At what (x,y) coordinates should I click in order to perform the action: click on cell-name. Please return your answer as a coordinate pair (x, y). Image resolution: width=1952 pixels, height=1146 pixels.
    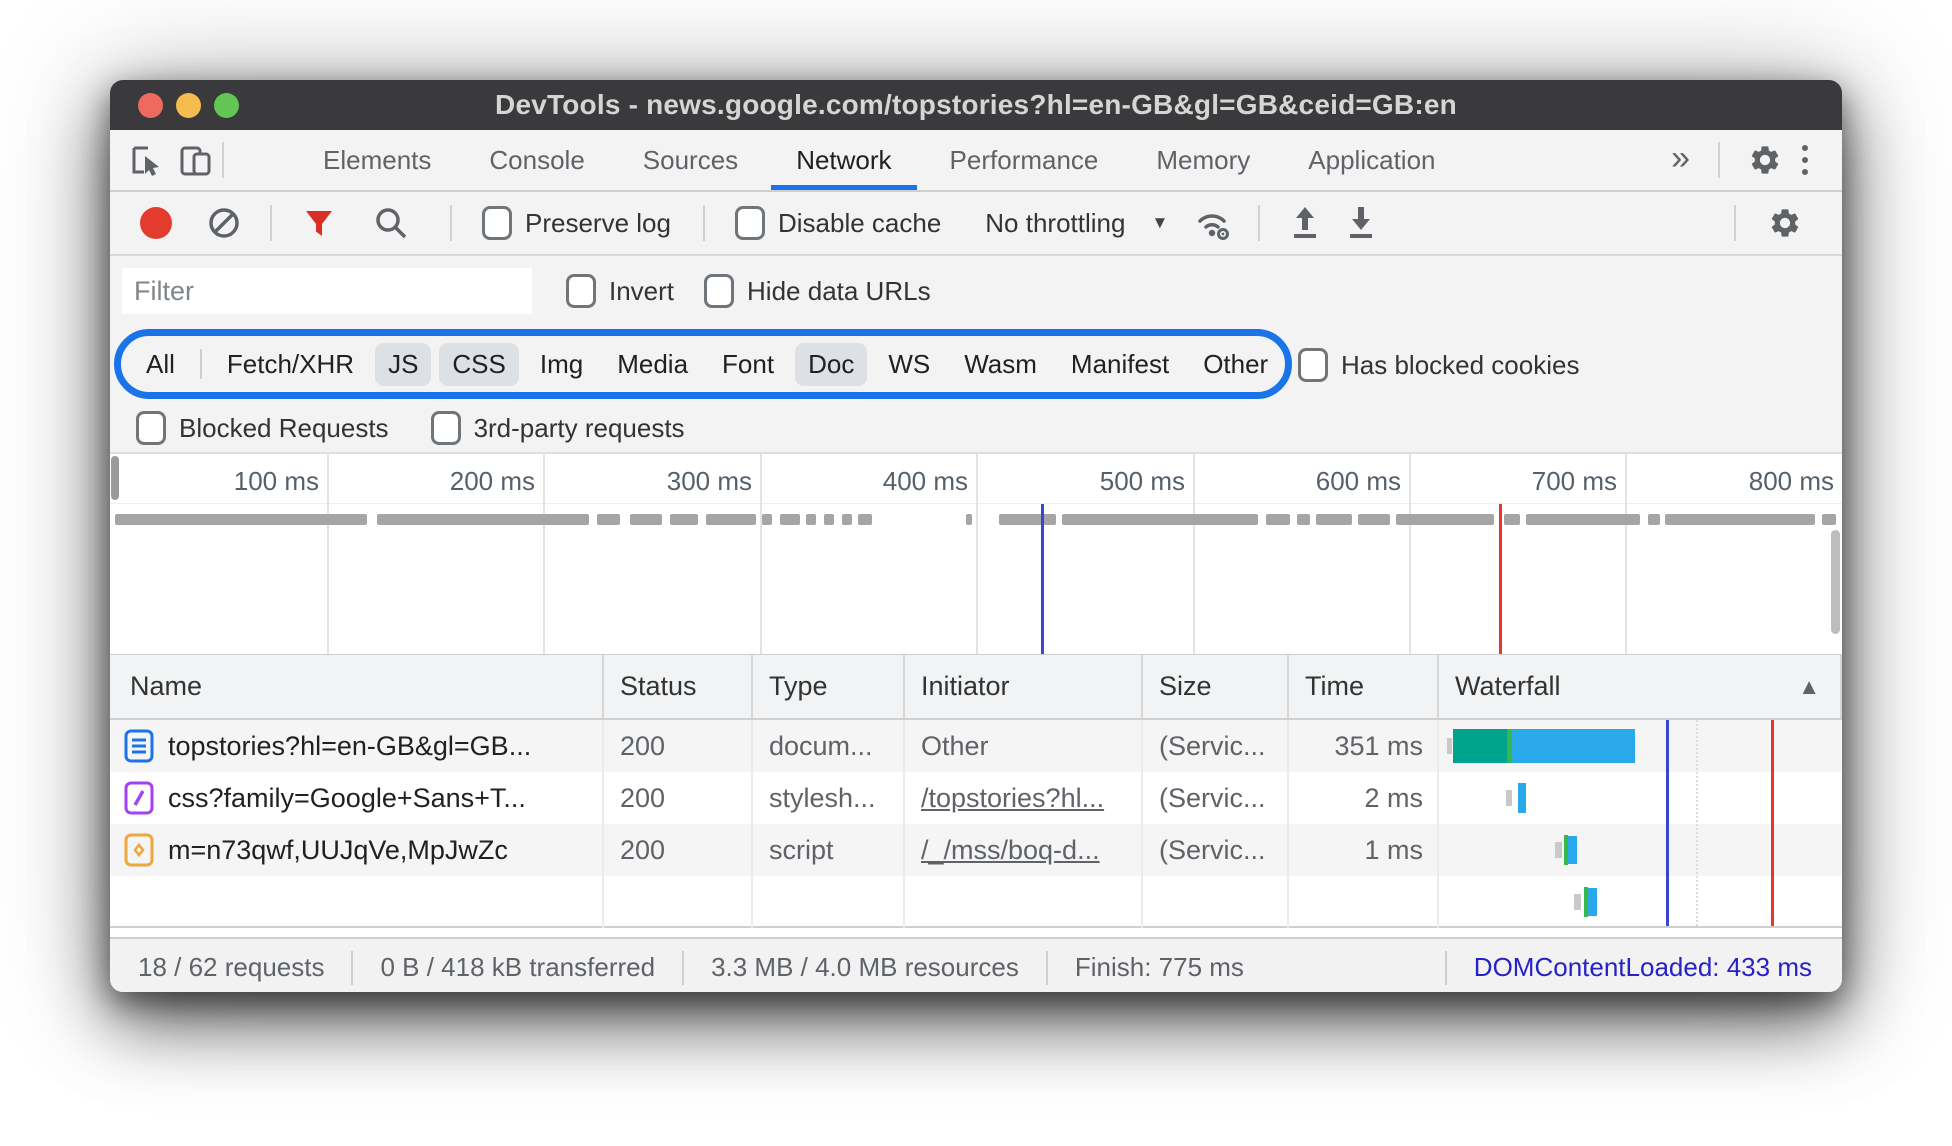
    Looking at the image, I should click on (357, 902).